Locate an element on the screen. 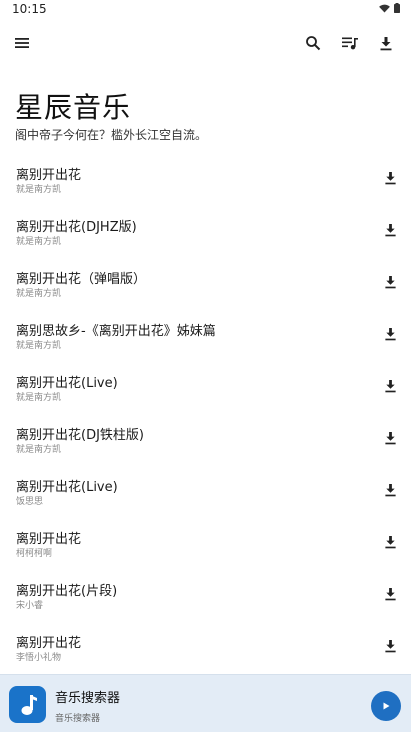 The width and height of the screenshot is (411, 732). song-row: 离别思故乡-《离别开出花》姊妹篇 就是南方凯 is located at coordinates (205, 334).